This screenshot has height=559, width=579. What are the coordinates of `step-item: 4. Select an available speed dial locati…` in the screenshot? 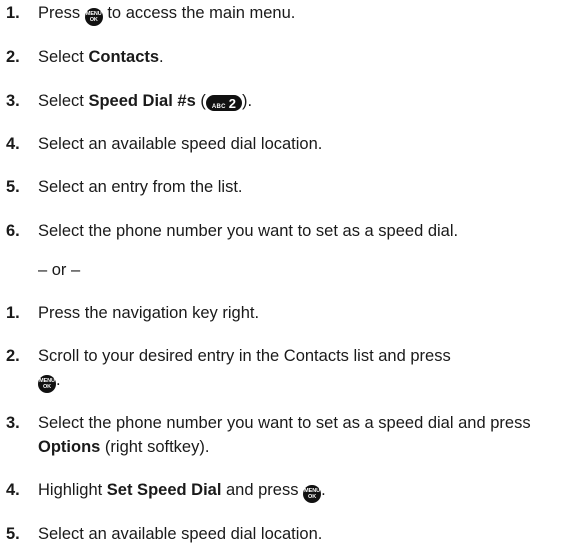 It's located at (289, 144).